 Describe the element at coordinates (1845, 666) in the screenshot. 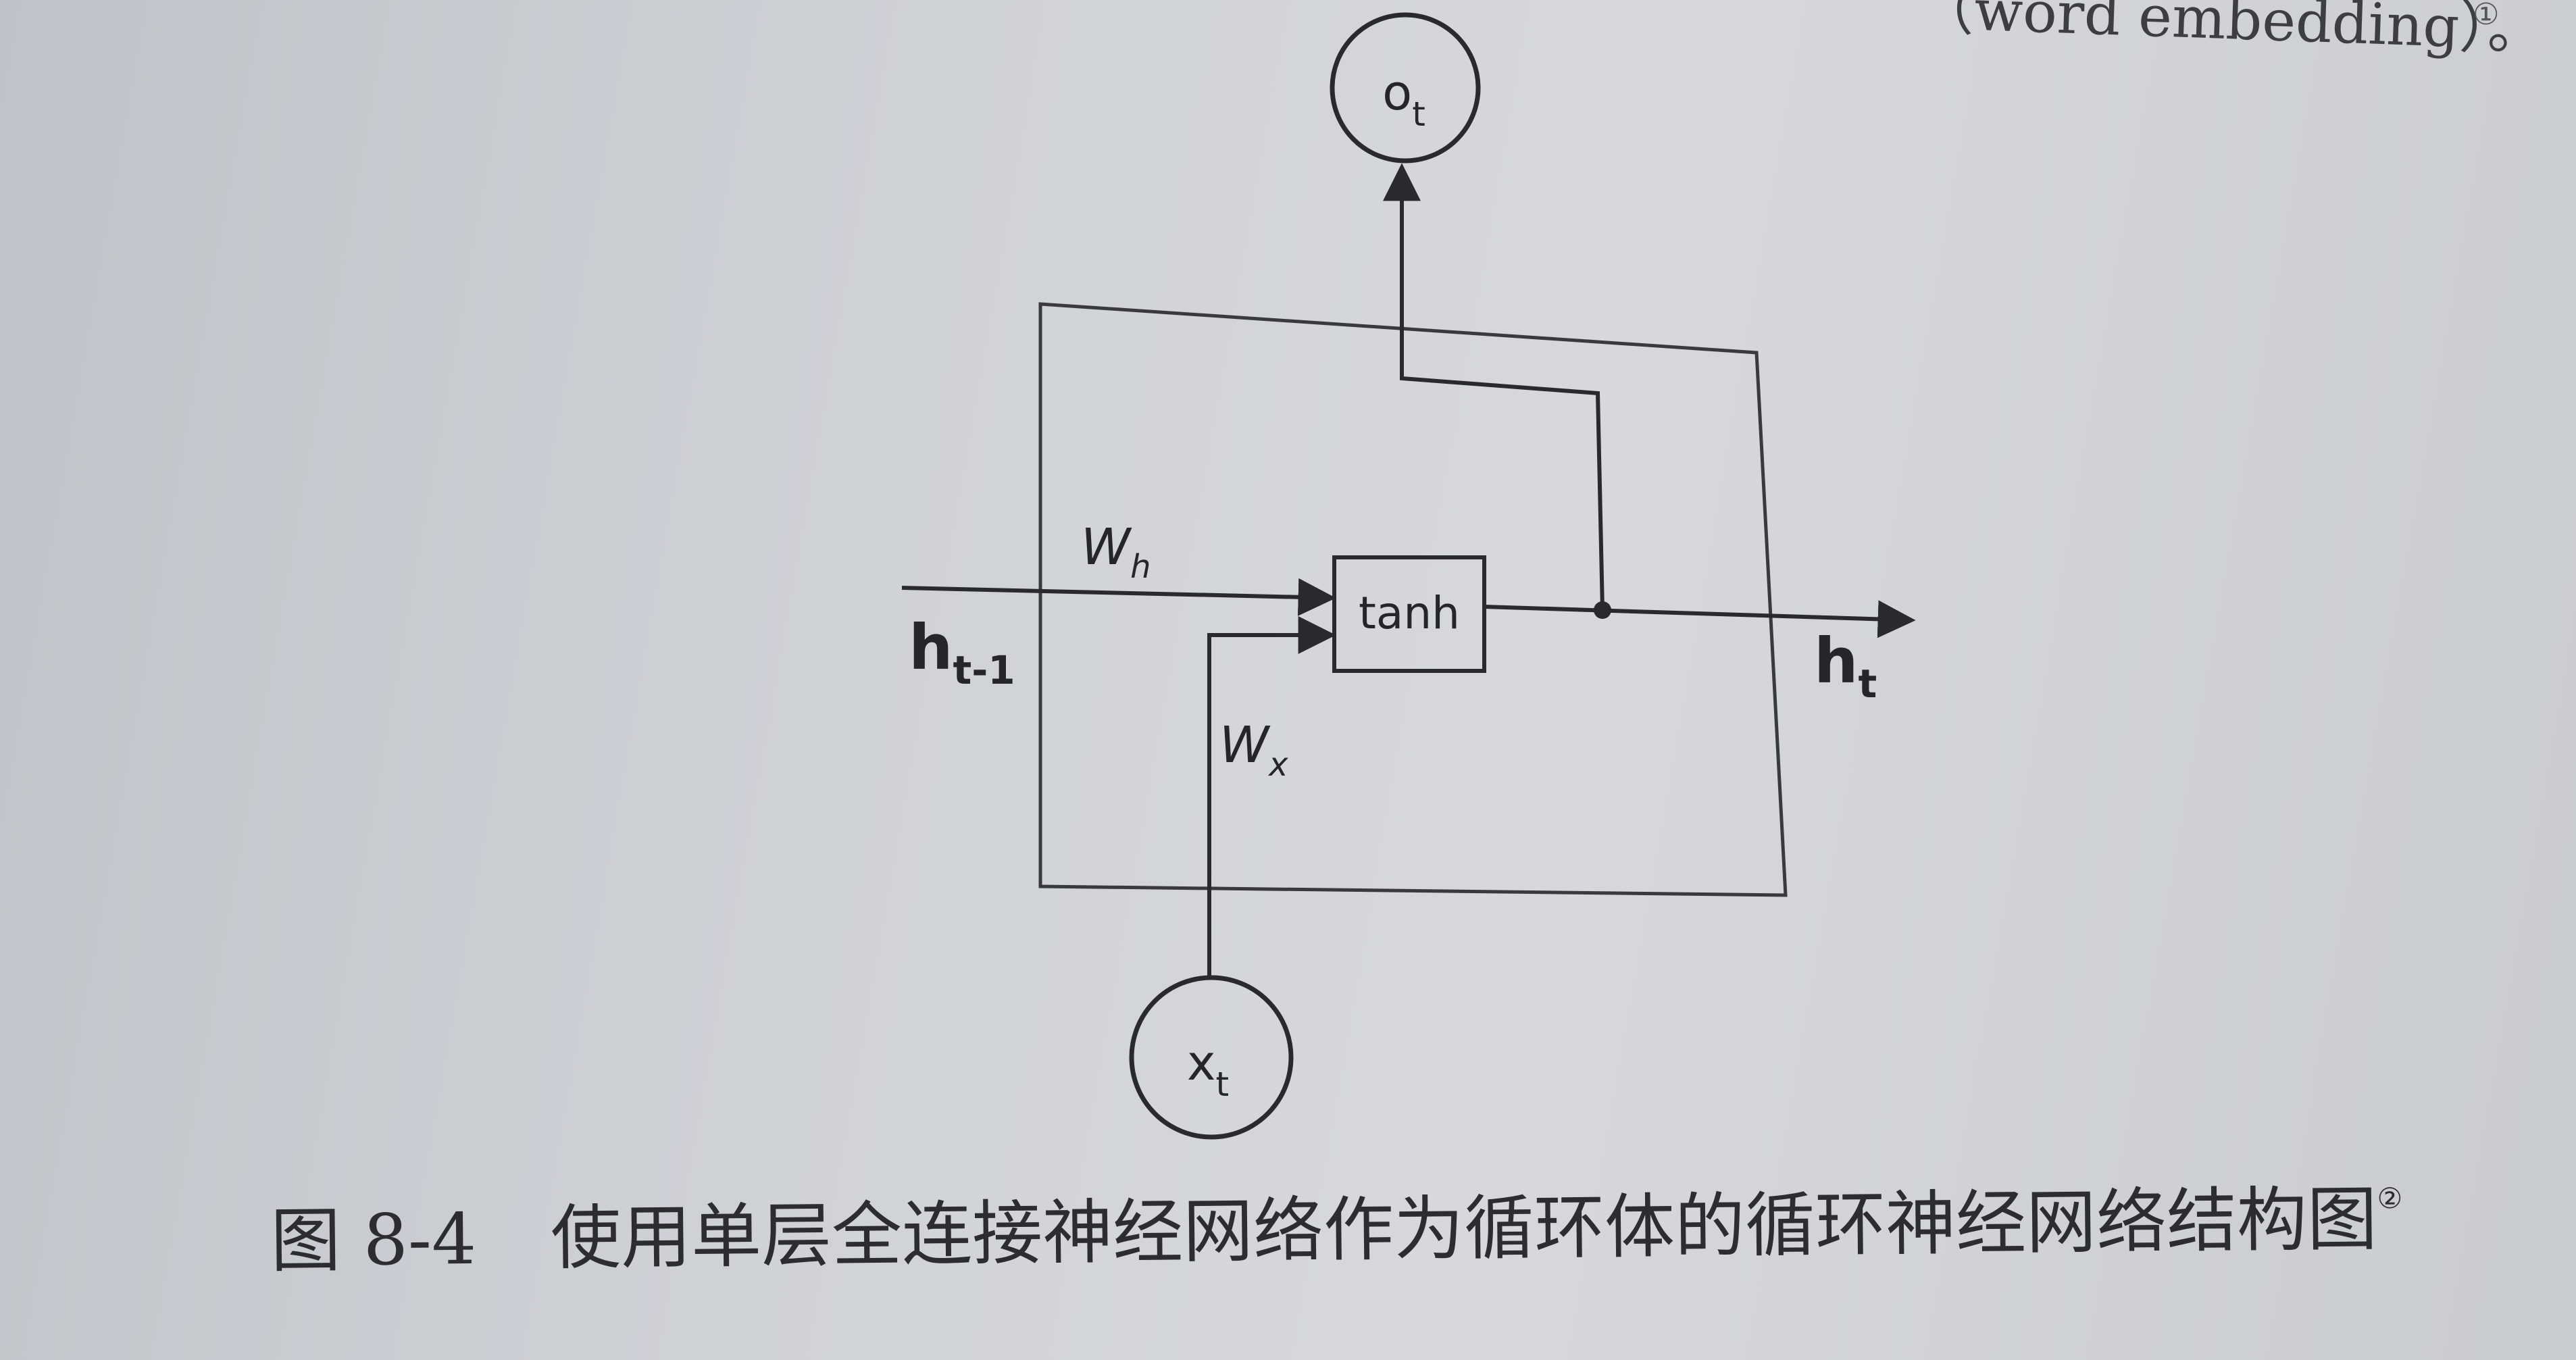

I see `next-hidden-label: ht` at that location.